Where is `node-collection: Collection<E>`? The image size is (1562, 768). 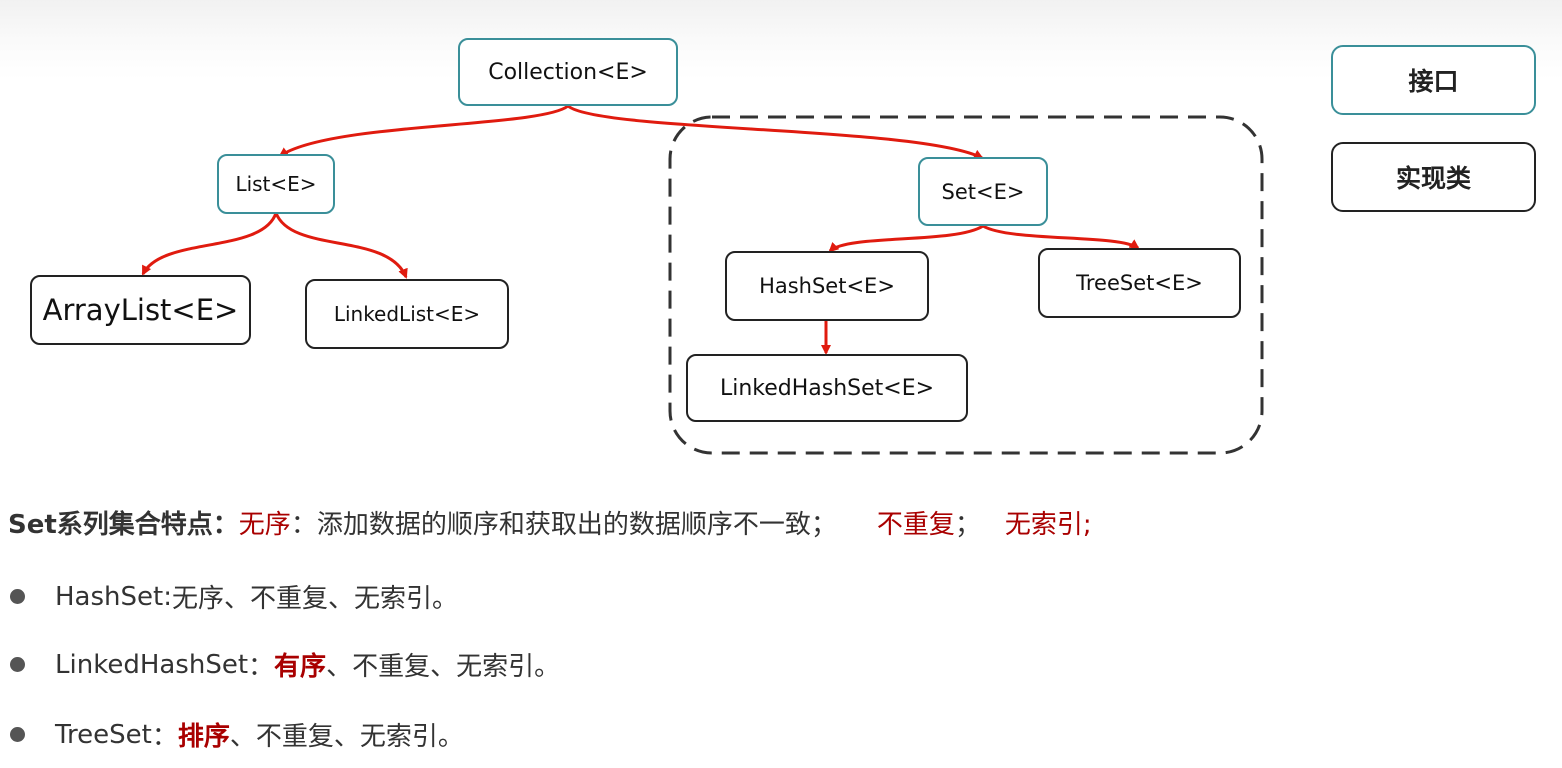
node-collection: Collection<E> is located at coordinates (568, 72).